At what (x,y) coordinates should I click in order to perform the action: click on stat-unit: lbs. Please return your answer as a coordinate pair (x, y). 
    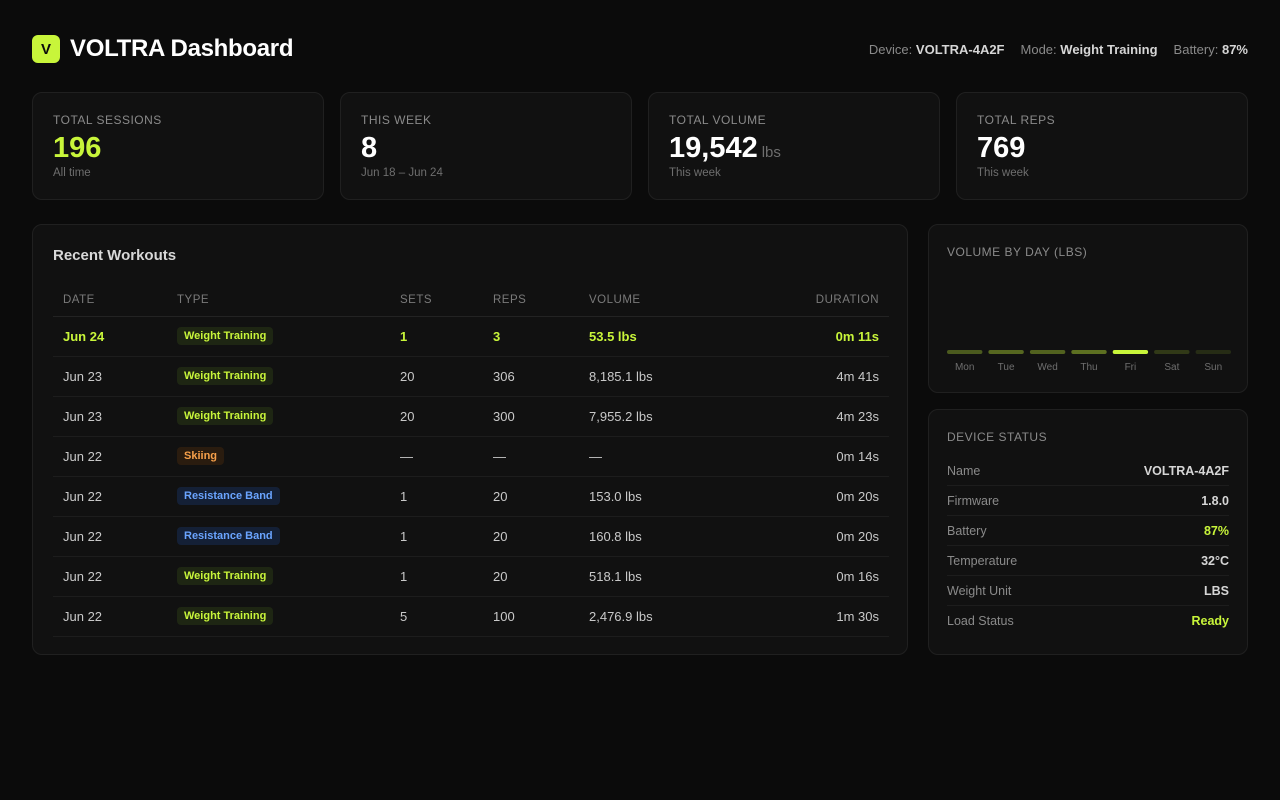
    Looking at the image, I should click on (771, 152).